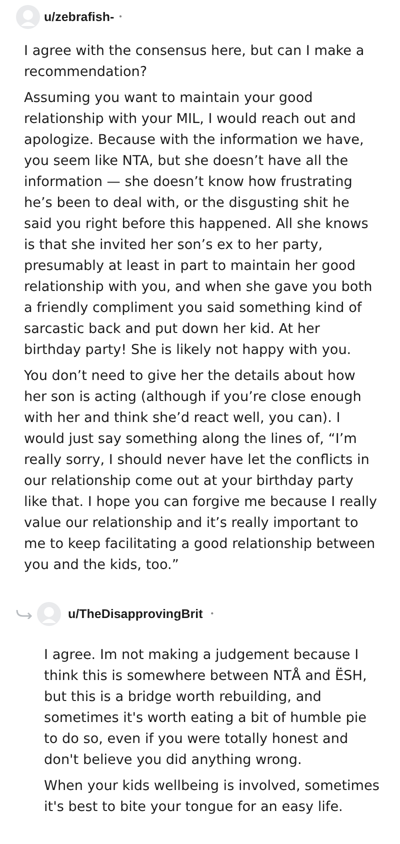  What do you see at coordinates (135, 614) in the screenshot?
I see `username: u/TheDisapprovingBrit` at bounding box center [135, 614].